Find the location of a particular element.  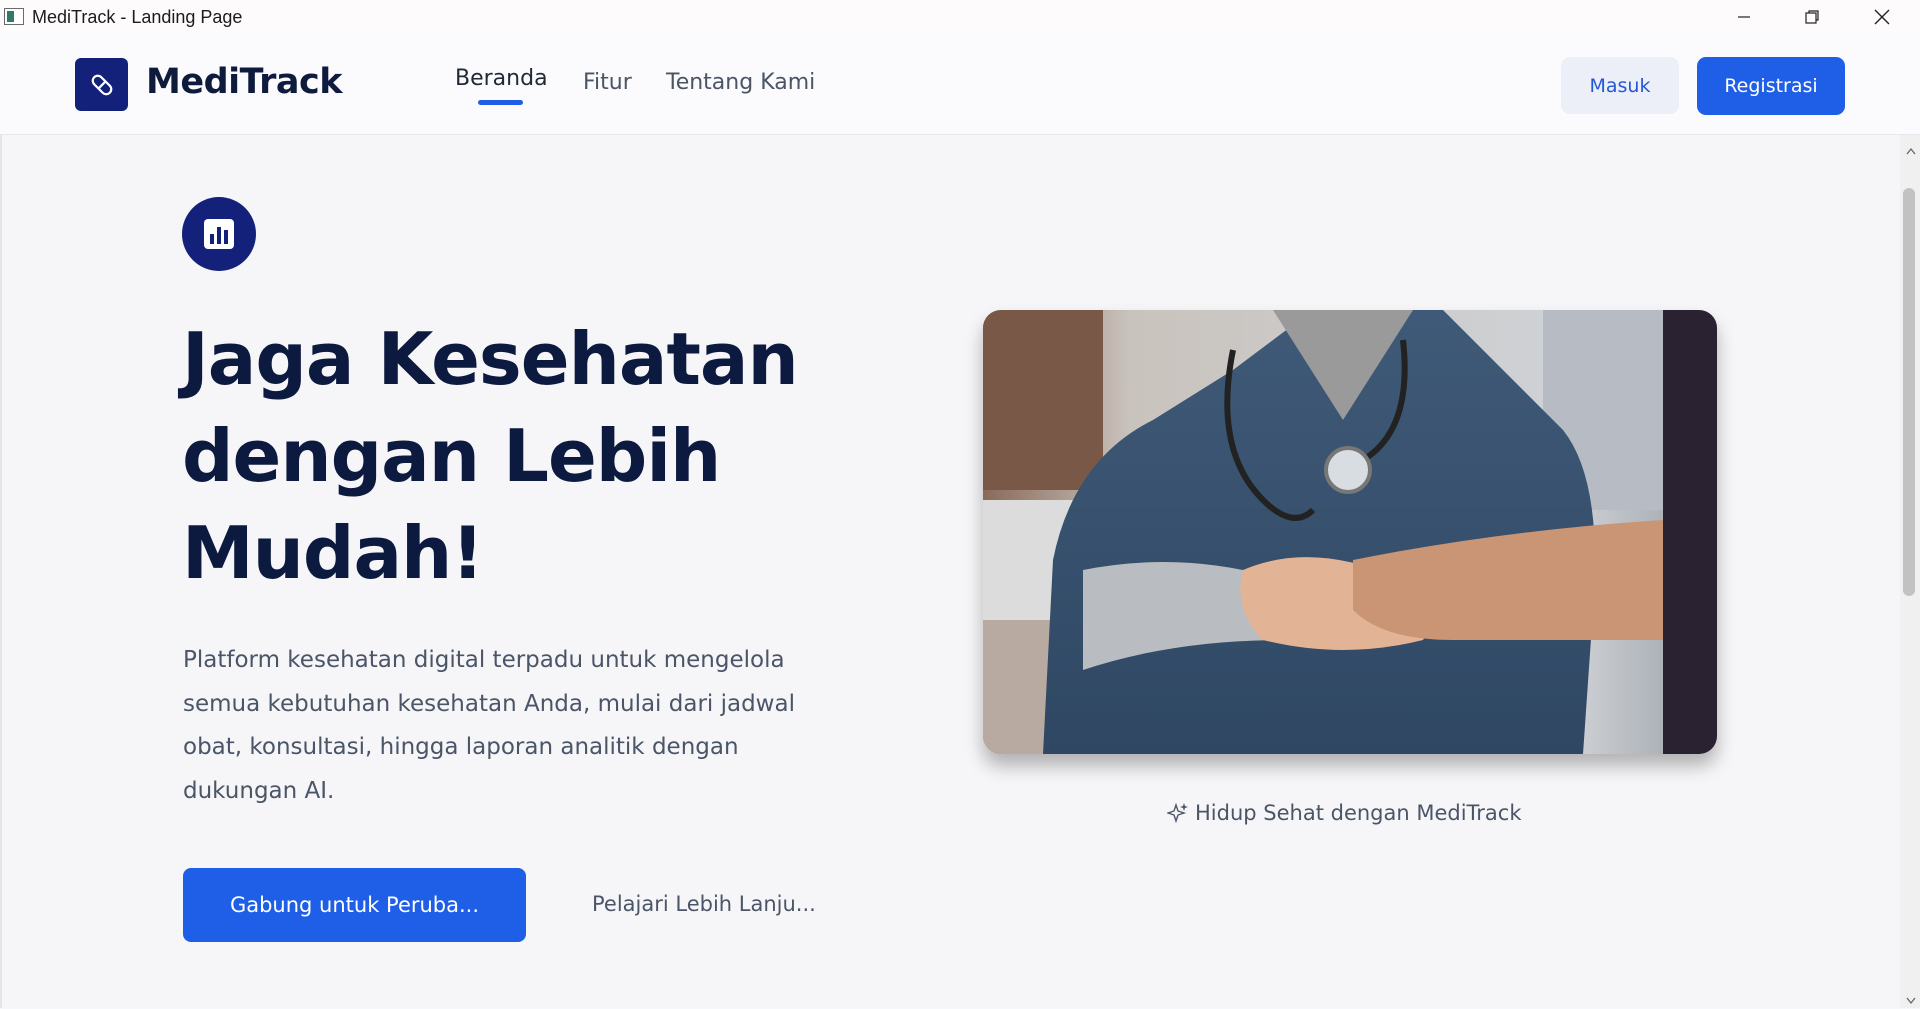

nav-item-fitur: Fitur is located at coordinates (607, 82).